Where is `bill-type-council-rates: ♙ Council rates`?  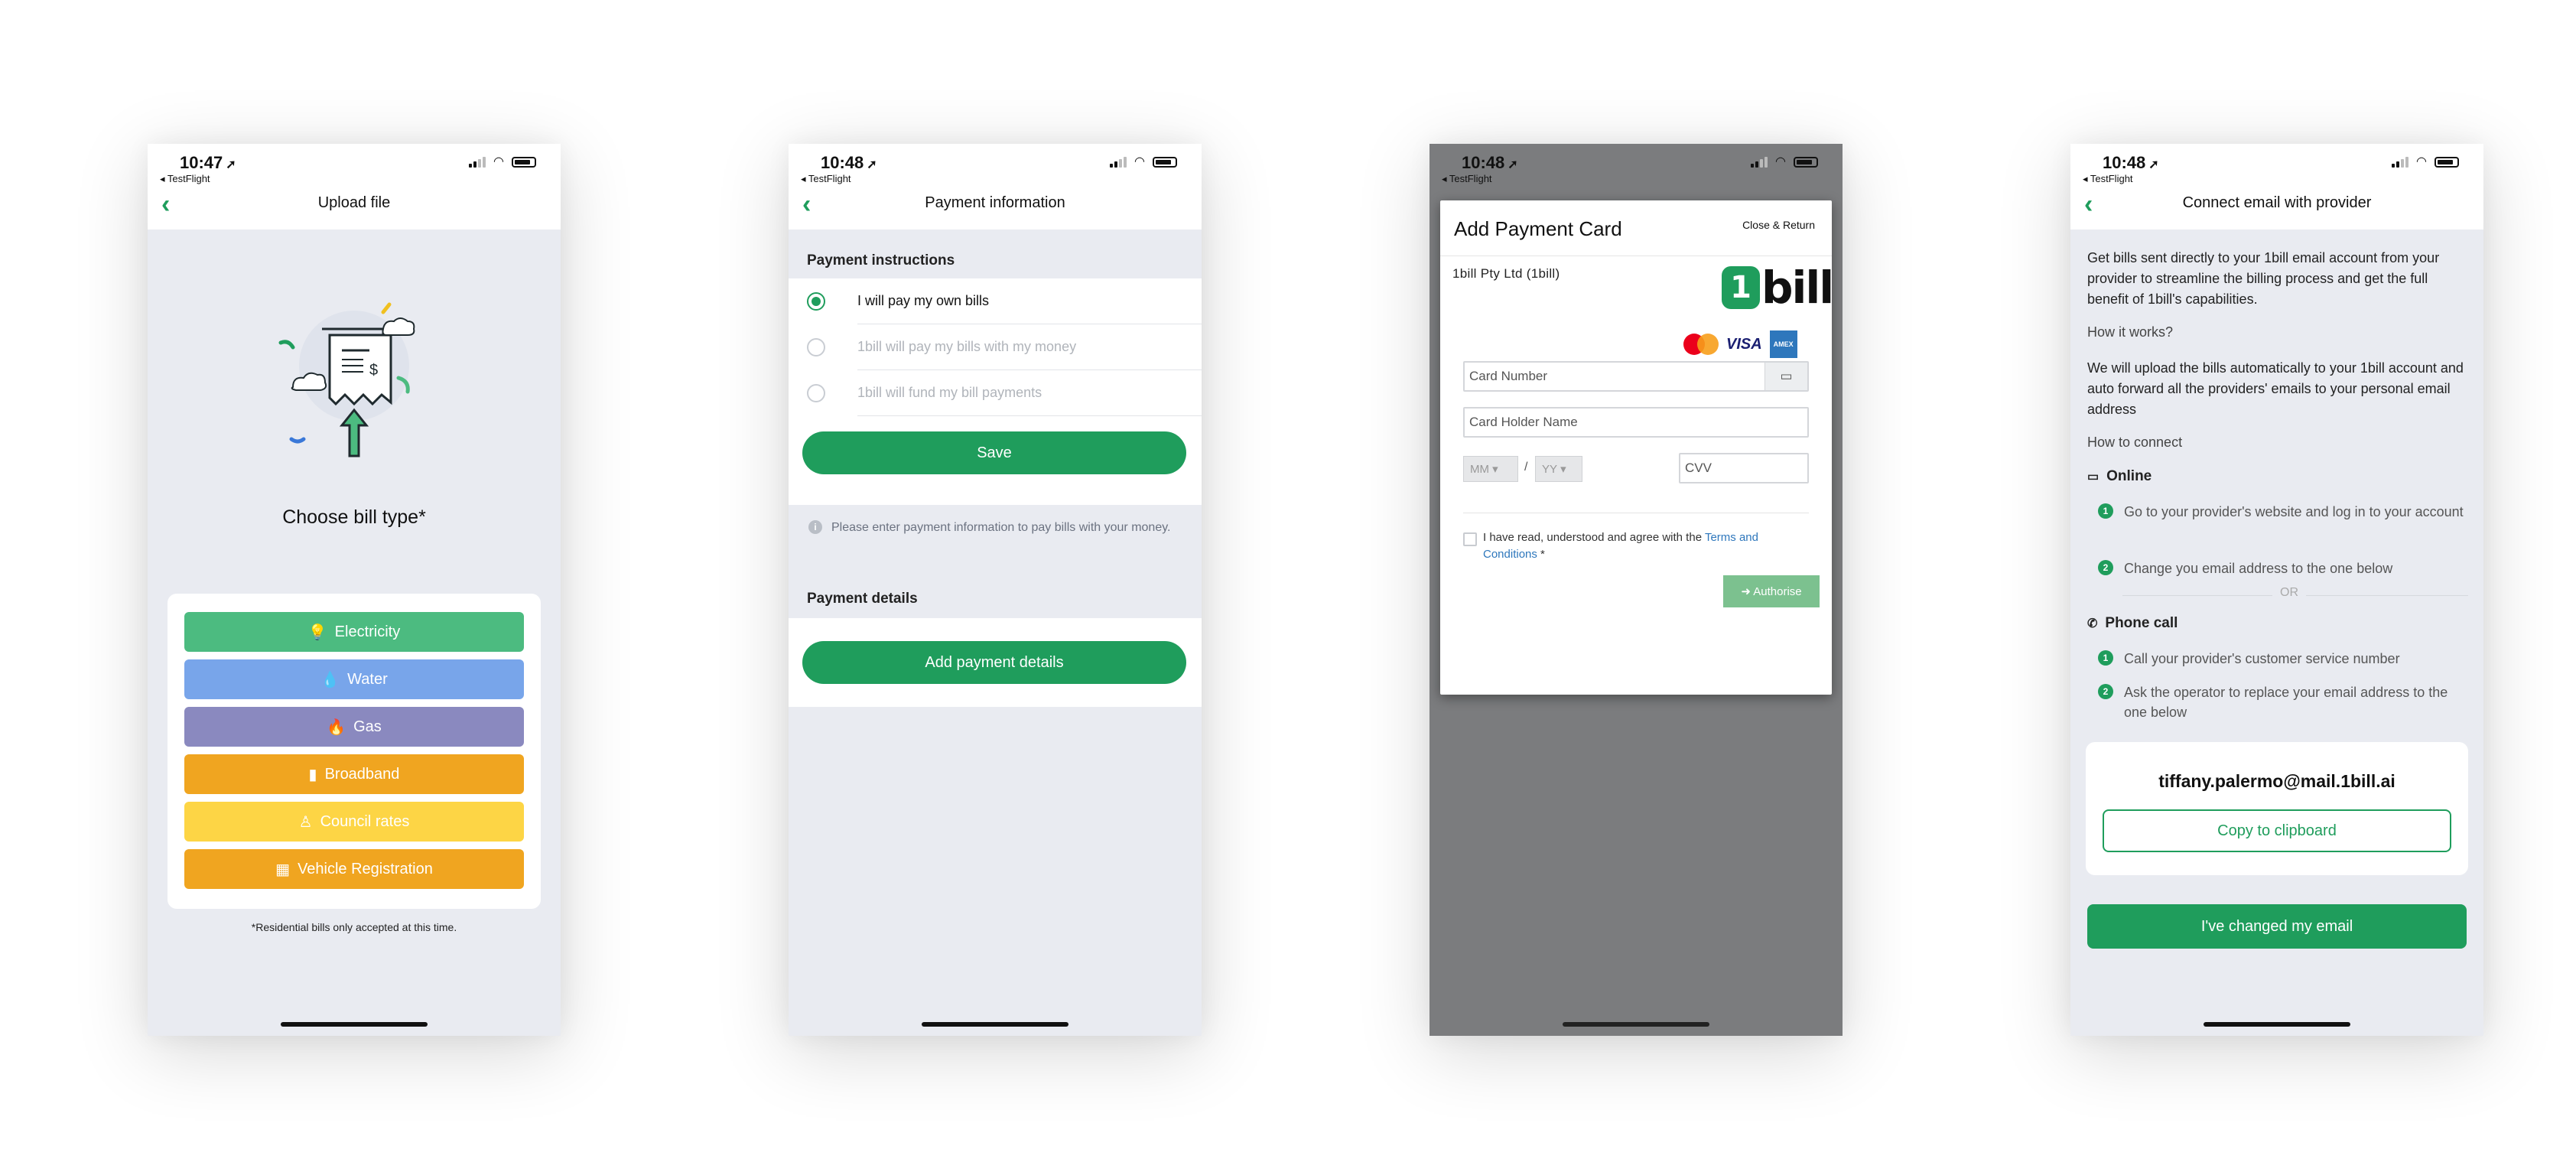
bill-type-council-rates: ♙ Council rates is located at coordinates (354, 822).